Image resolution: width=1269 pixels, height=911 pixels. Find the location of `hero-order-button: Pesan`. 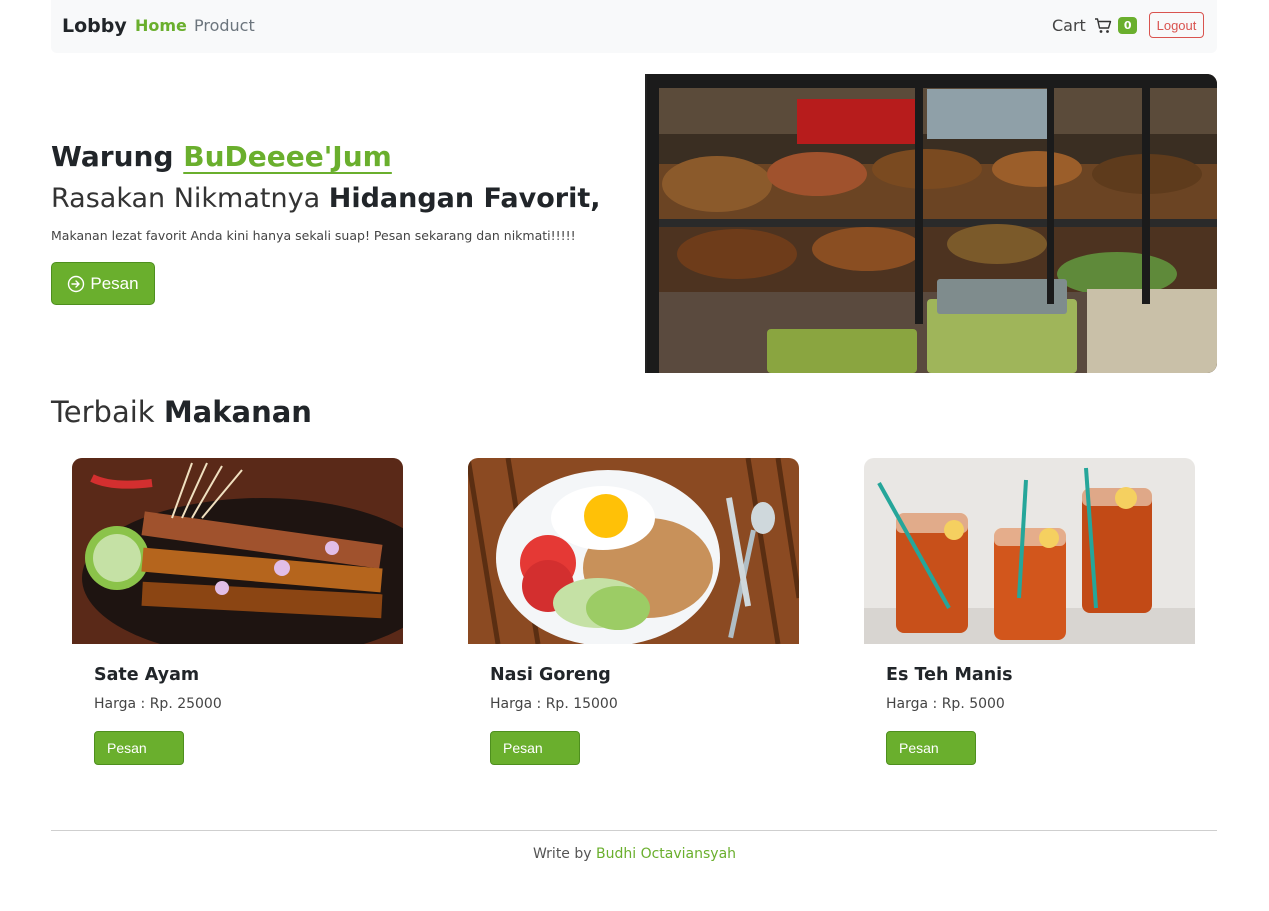

hero-order-button: Pesan is located at coordinates (103, 283).